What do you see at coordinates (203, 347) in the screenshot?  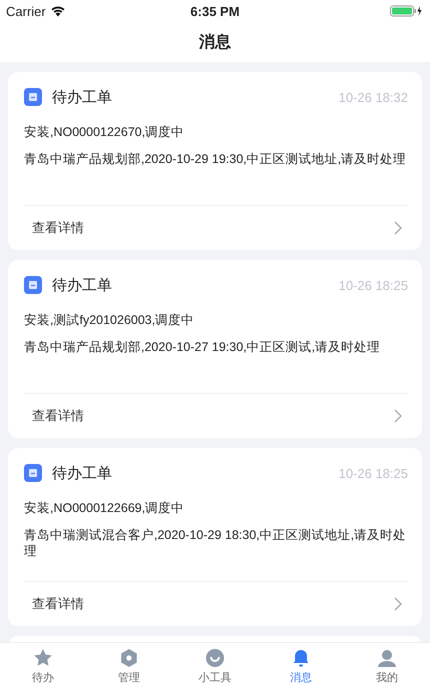 I see `message-detail: 青岛中瑞产品规划部,2020-10-27 19:30,中正区测试,请及时处理` at bounding box center [203, 347].